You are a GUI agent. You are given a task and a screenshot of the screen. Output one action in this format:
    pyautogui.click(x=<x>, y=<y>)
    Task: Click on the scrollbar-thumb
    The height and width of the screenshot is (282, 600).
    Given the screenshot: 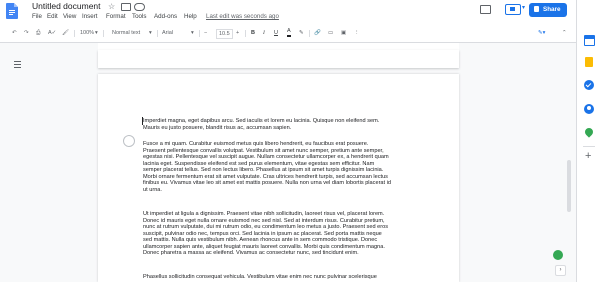 What is the action you would take?
    pyautogui.click(x=569, y=186)
    